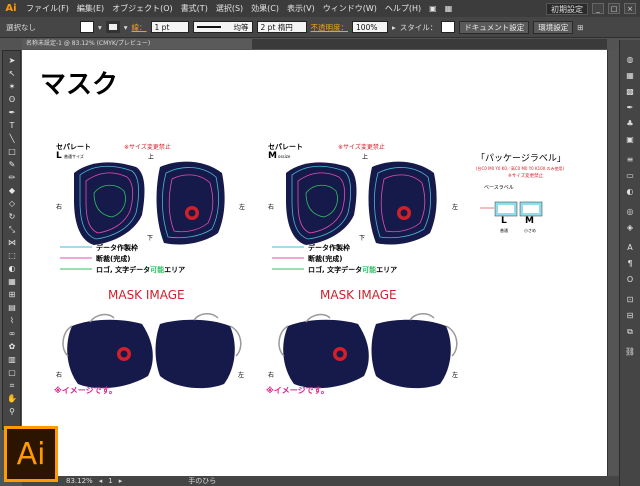 Image resolution: width=640 pixels, height=486 pixels. I want to click on mask-image-m-right, so click(414, 350).